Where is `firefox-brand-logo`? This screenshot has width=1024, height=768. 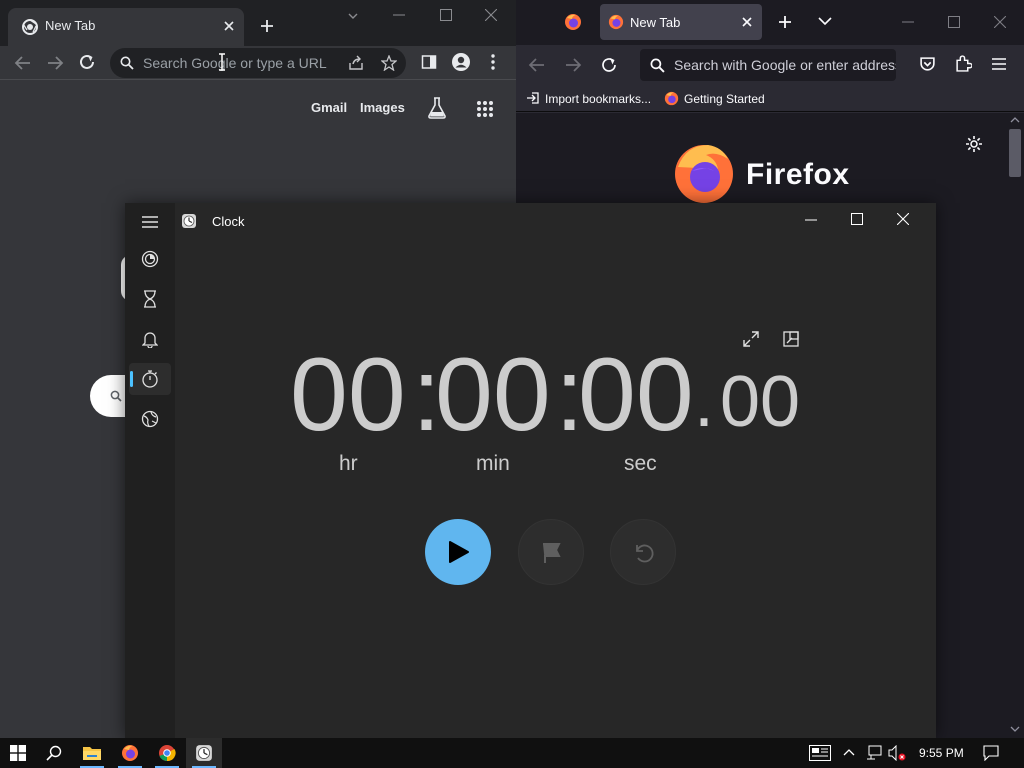
firefox-brand-logo is located at coordinates (704, 172).